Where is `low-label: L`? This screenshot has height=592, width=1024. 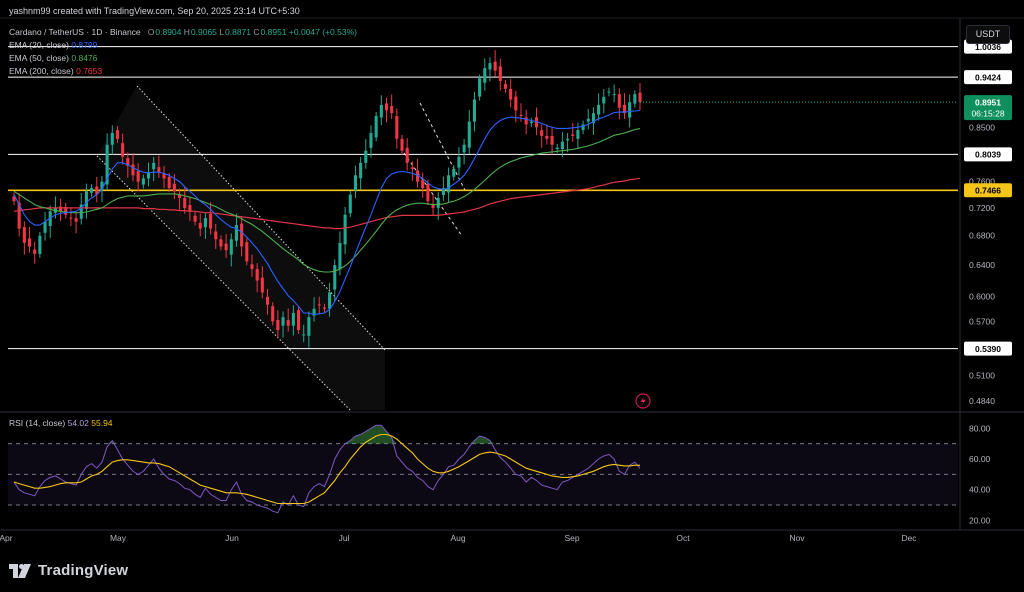 low-label: L is located at coordinates (222, 32).